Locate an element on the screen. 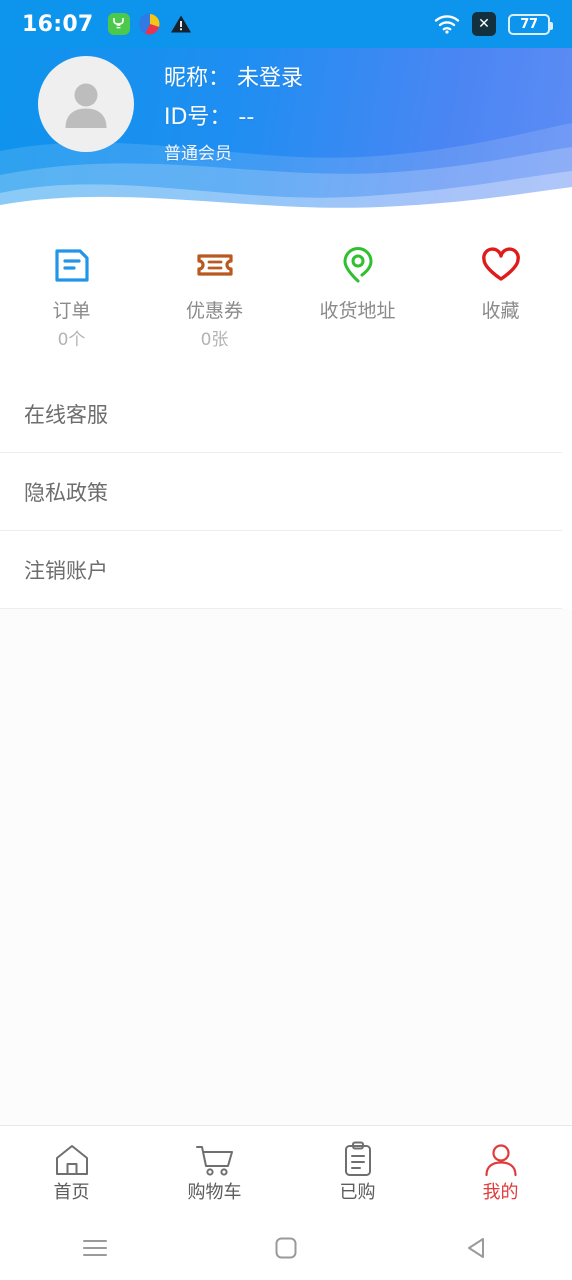 The width and height of the screenshot is (572, 1280). quick-action-label: 优惠券 is located at coordinates (214, 311).